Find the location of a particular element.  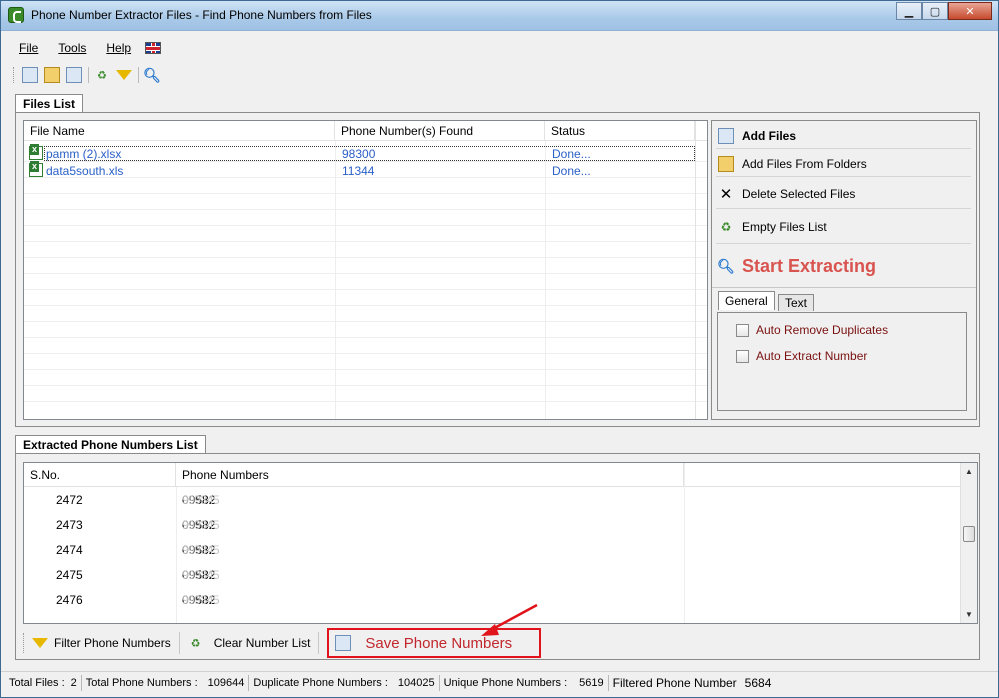

scroll-down-icon: ▼ is located at coordinates (969, 614).